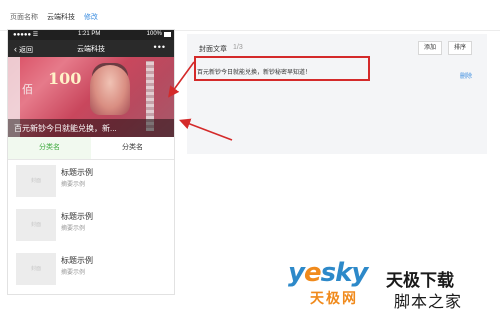 Image resolution: width=500 pixels, height=322 pixels. What do you see at coordinates (167, 34) in the screenshot?
I see `battery-icon` at bounding box center [167, 34].